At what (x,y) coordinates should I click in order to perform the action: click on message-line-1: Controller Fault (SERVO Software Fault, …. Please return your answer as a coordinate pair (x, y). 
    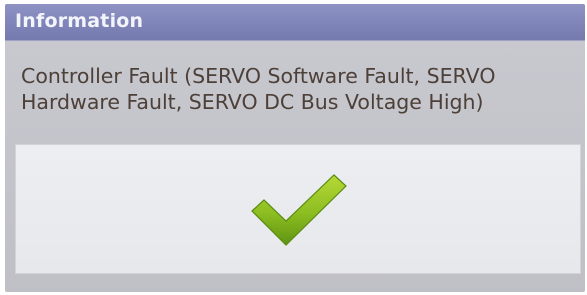
    Looking at the image, I should click on (258, 76).